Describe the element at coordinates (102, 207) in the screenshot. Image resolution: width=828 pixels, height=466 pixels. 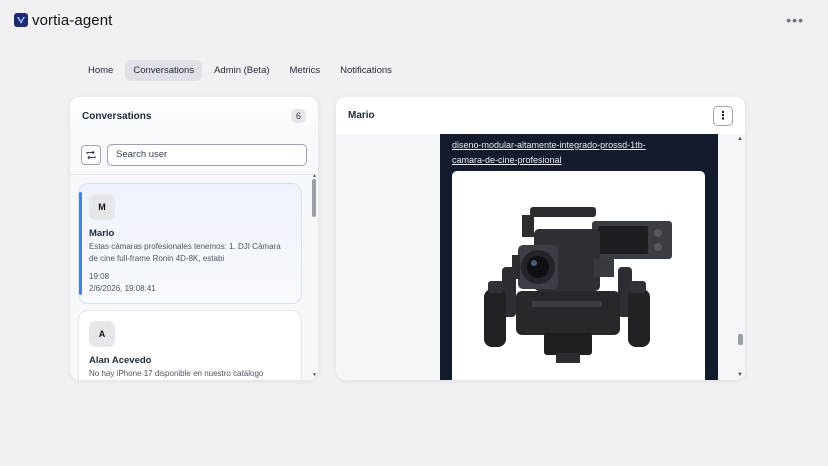
I see `avatar: M` at that location.